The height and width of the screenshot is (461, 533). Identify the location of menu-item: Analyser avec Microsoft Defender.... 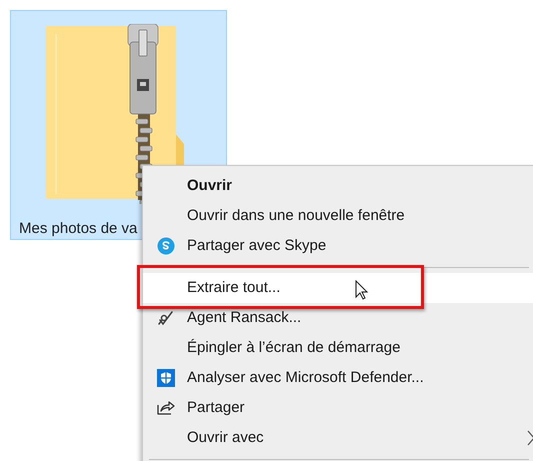
(338, 378).